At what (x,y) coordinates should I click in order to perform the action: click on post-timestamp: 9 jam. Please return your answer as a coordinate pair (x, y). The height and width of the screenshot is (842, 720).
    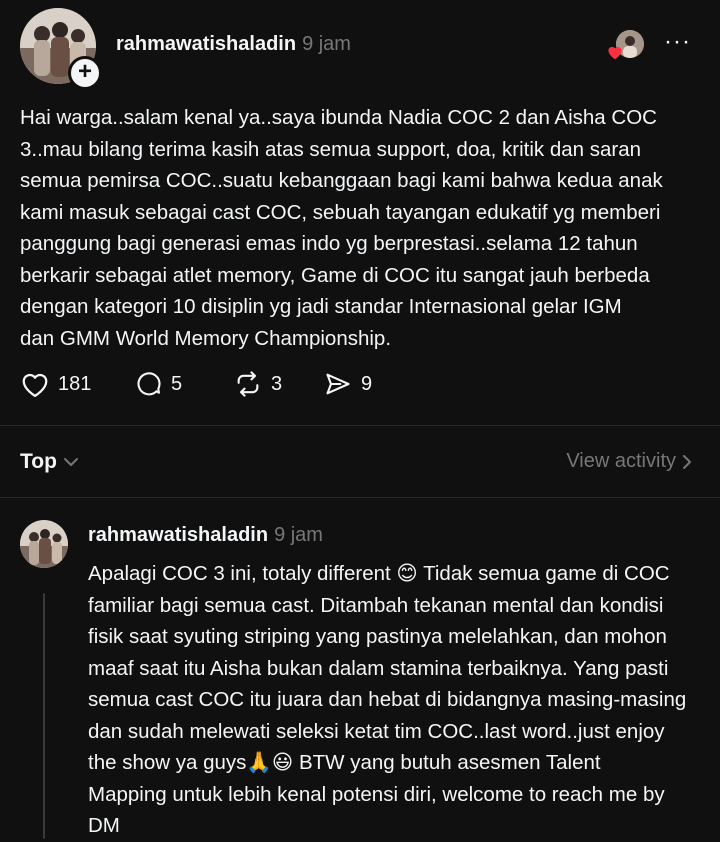
    Looking at the image, I should click on (326, 44).